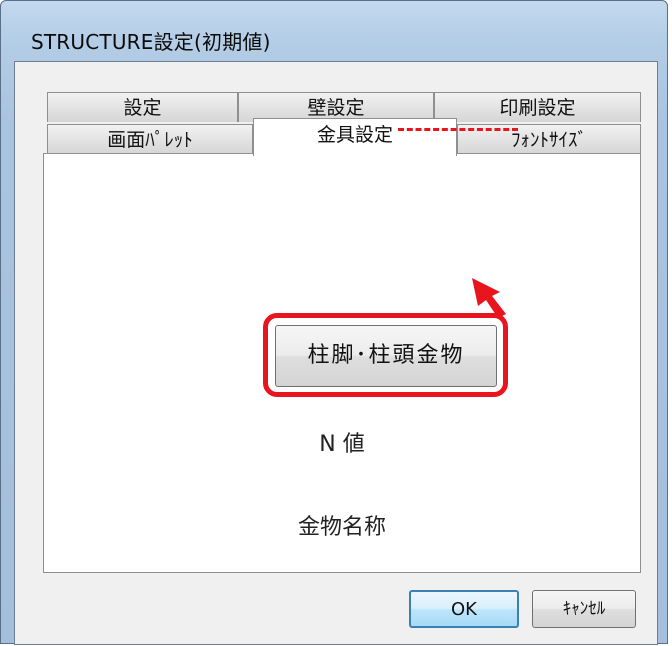 The width and height of the screenshot is (672, 646). I want to click on tab-settings-label: 設定, so click(142, 108).